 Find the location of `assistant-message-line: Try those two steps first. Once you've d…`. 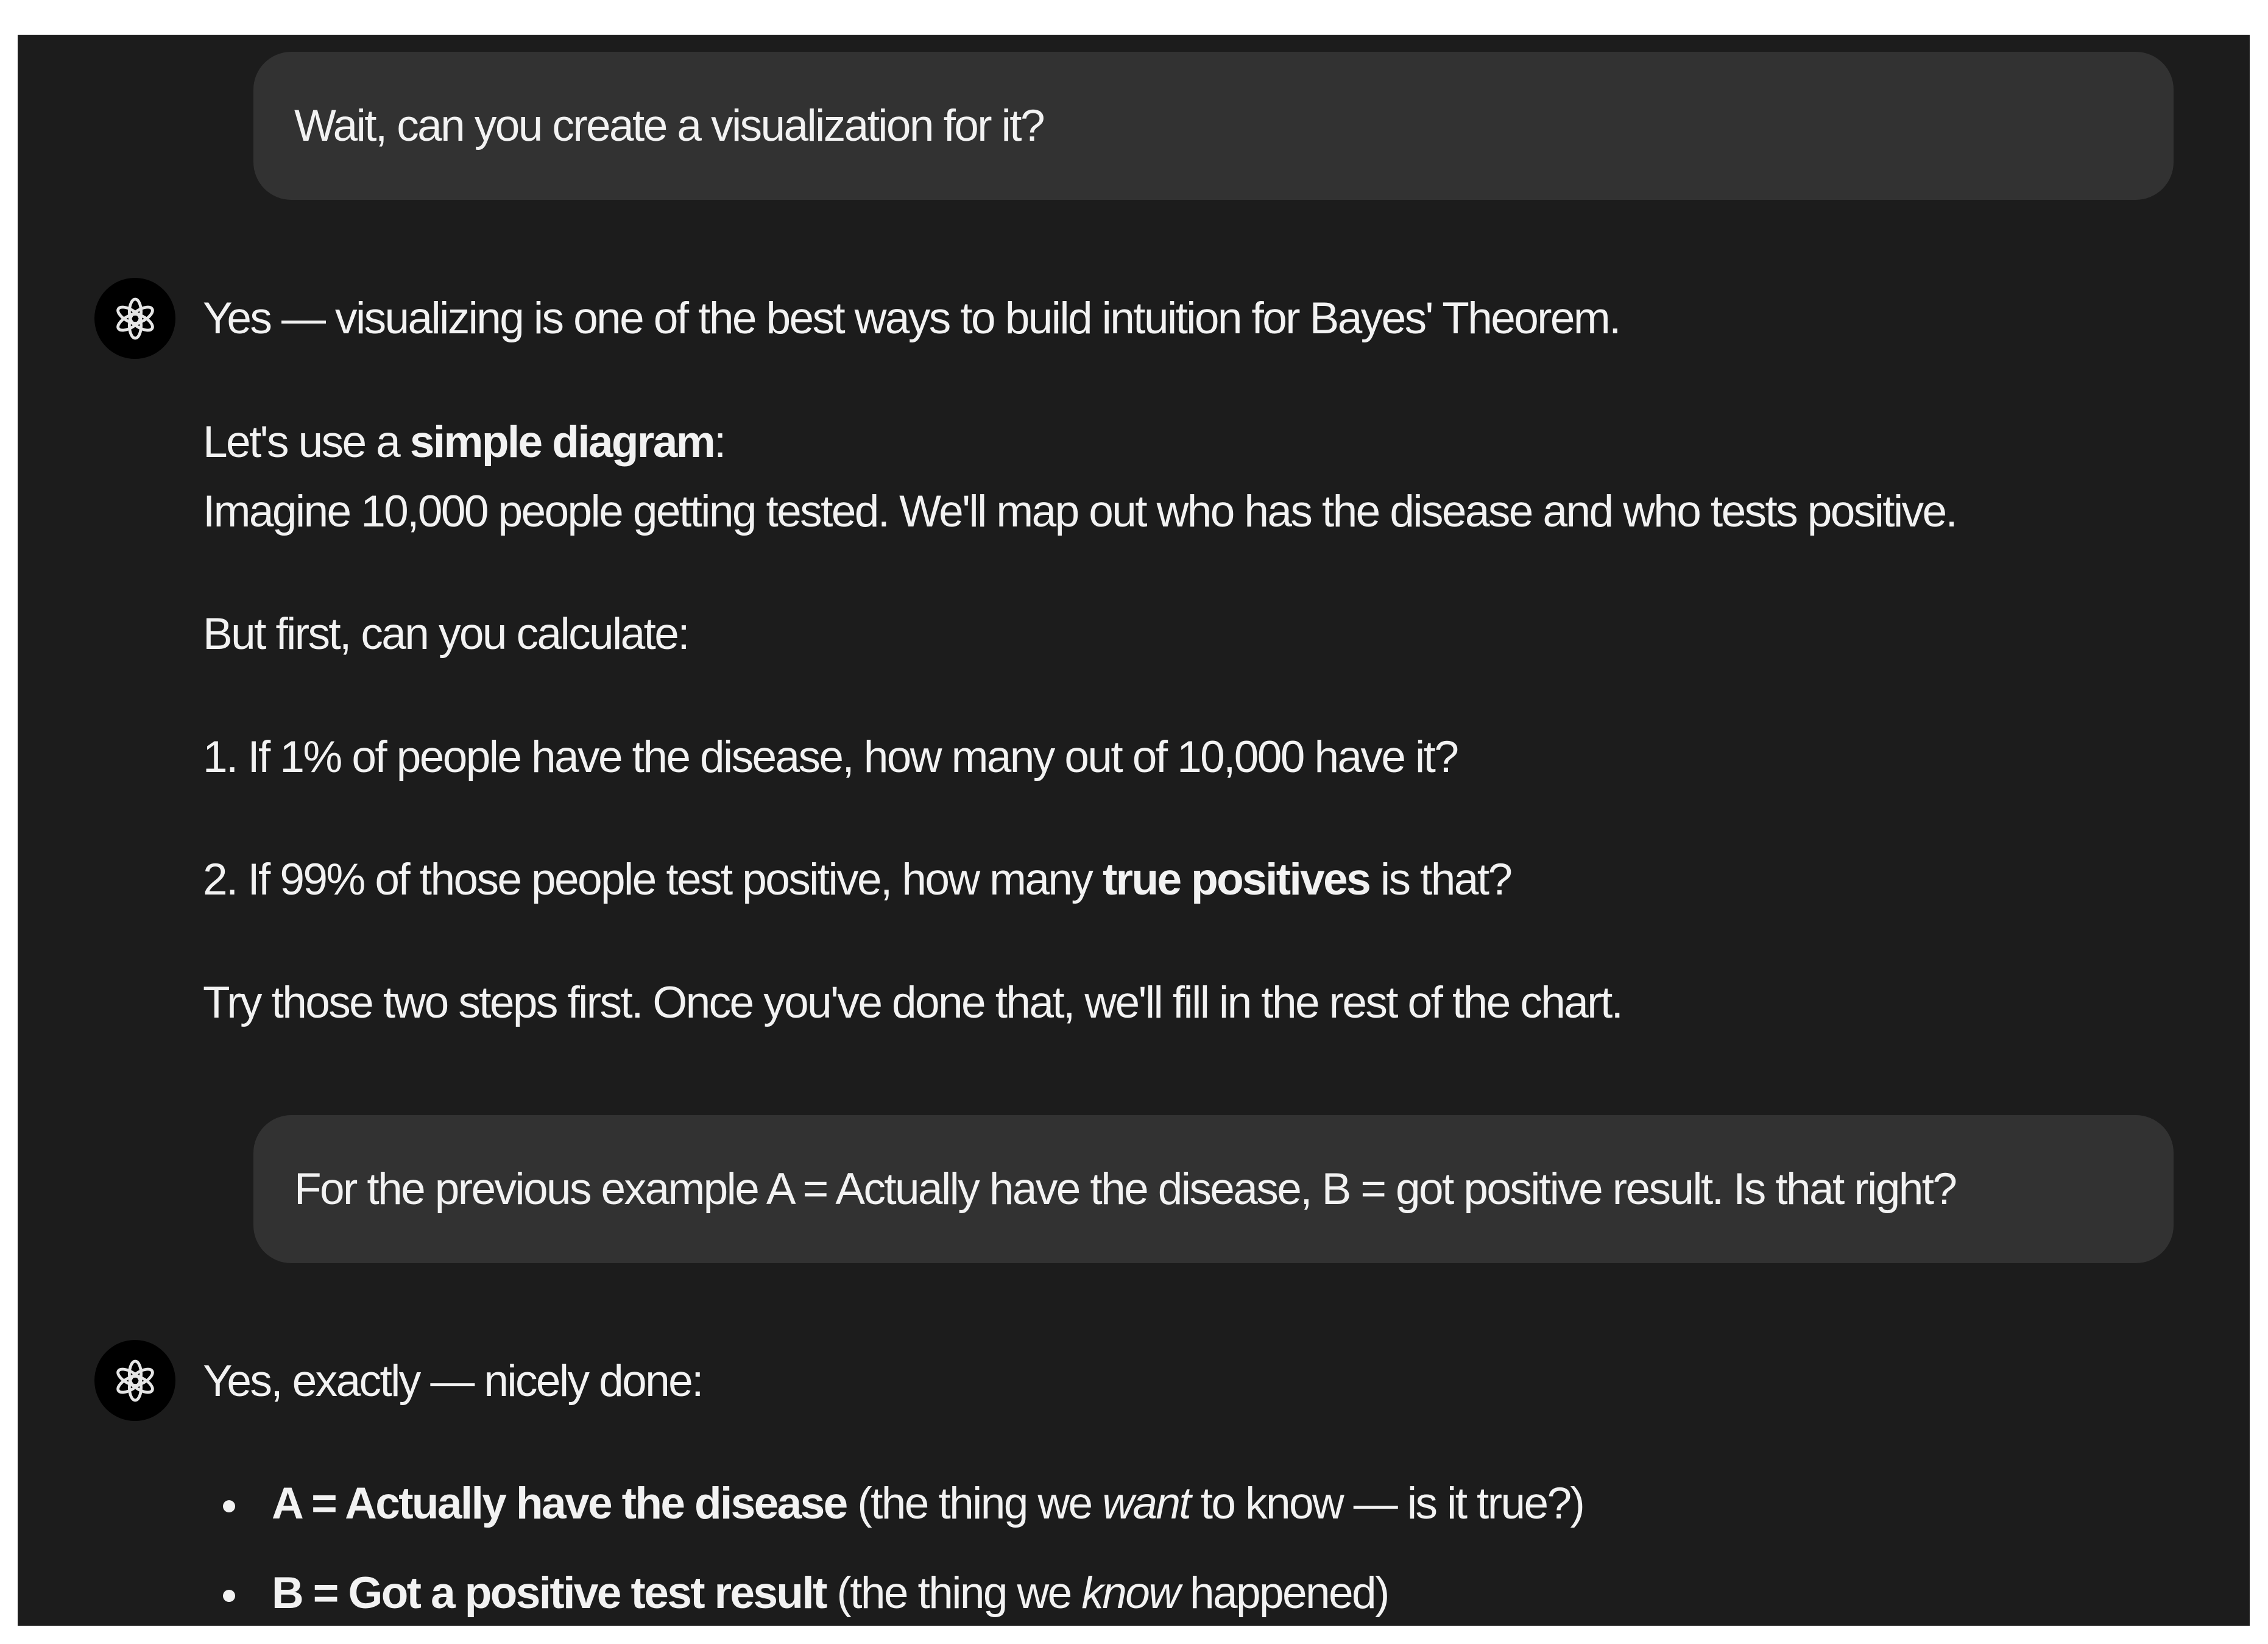

assistant-message-line: Try those two steps first. Once you've d… is located at coordinates (913, 1002).